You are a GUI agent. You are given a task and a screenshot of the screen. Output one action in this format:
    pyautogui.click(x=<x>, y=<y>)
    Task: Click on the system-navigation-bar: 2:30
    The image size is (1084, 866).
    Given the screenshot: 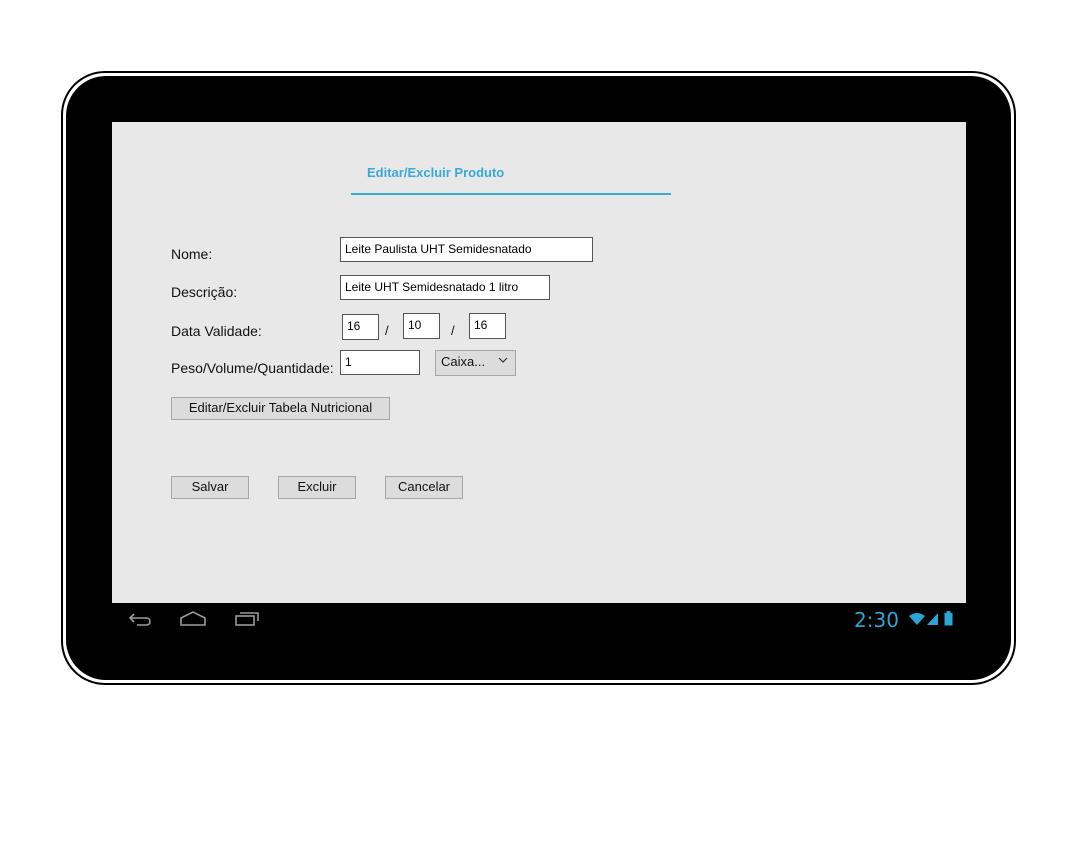 What is the action you would take?
    pyautogui.click(x=539, y=619)
    